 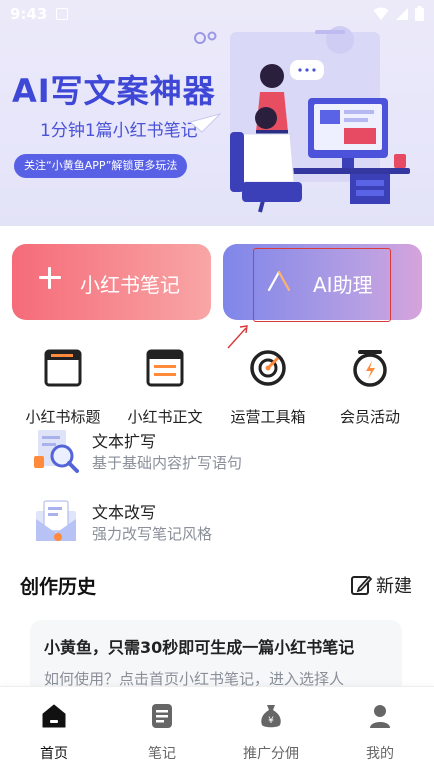 I want to click on tool-label: 会员活动, so click(x=369, y=417).